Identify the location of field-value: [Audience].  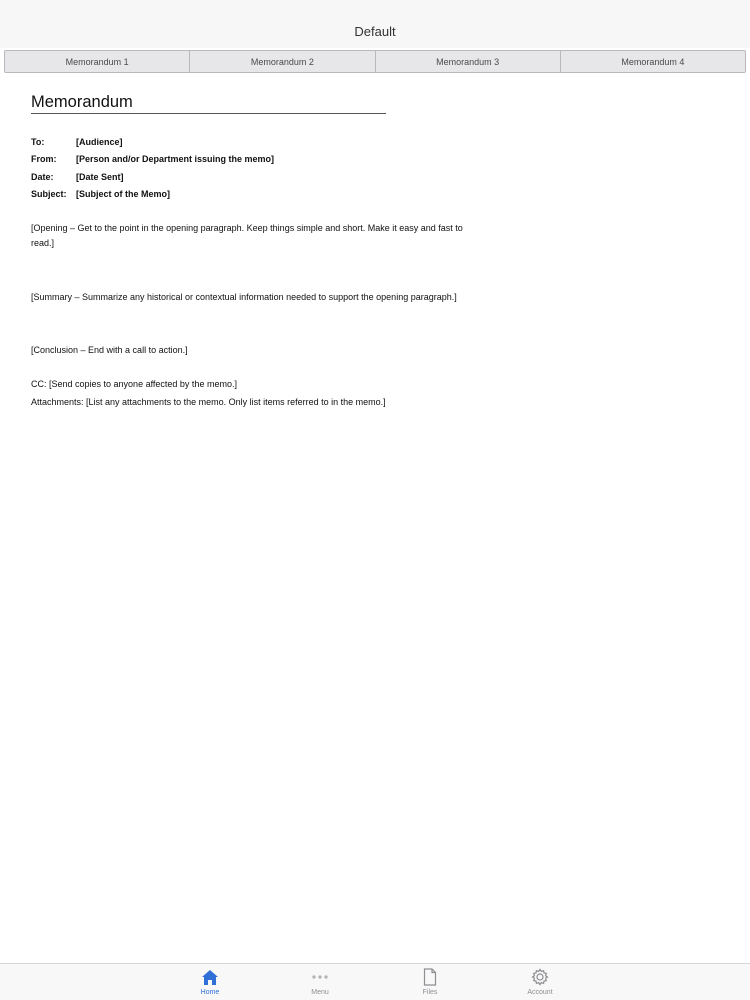
(99, 141).